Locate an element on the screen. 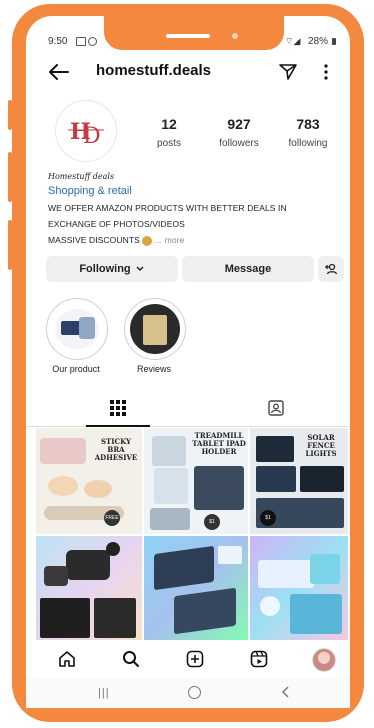 Image resolution: width=374 pixels, height=728 pixels. recent-apps-icon: ||| is located at coordinates (104, 693).